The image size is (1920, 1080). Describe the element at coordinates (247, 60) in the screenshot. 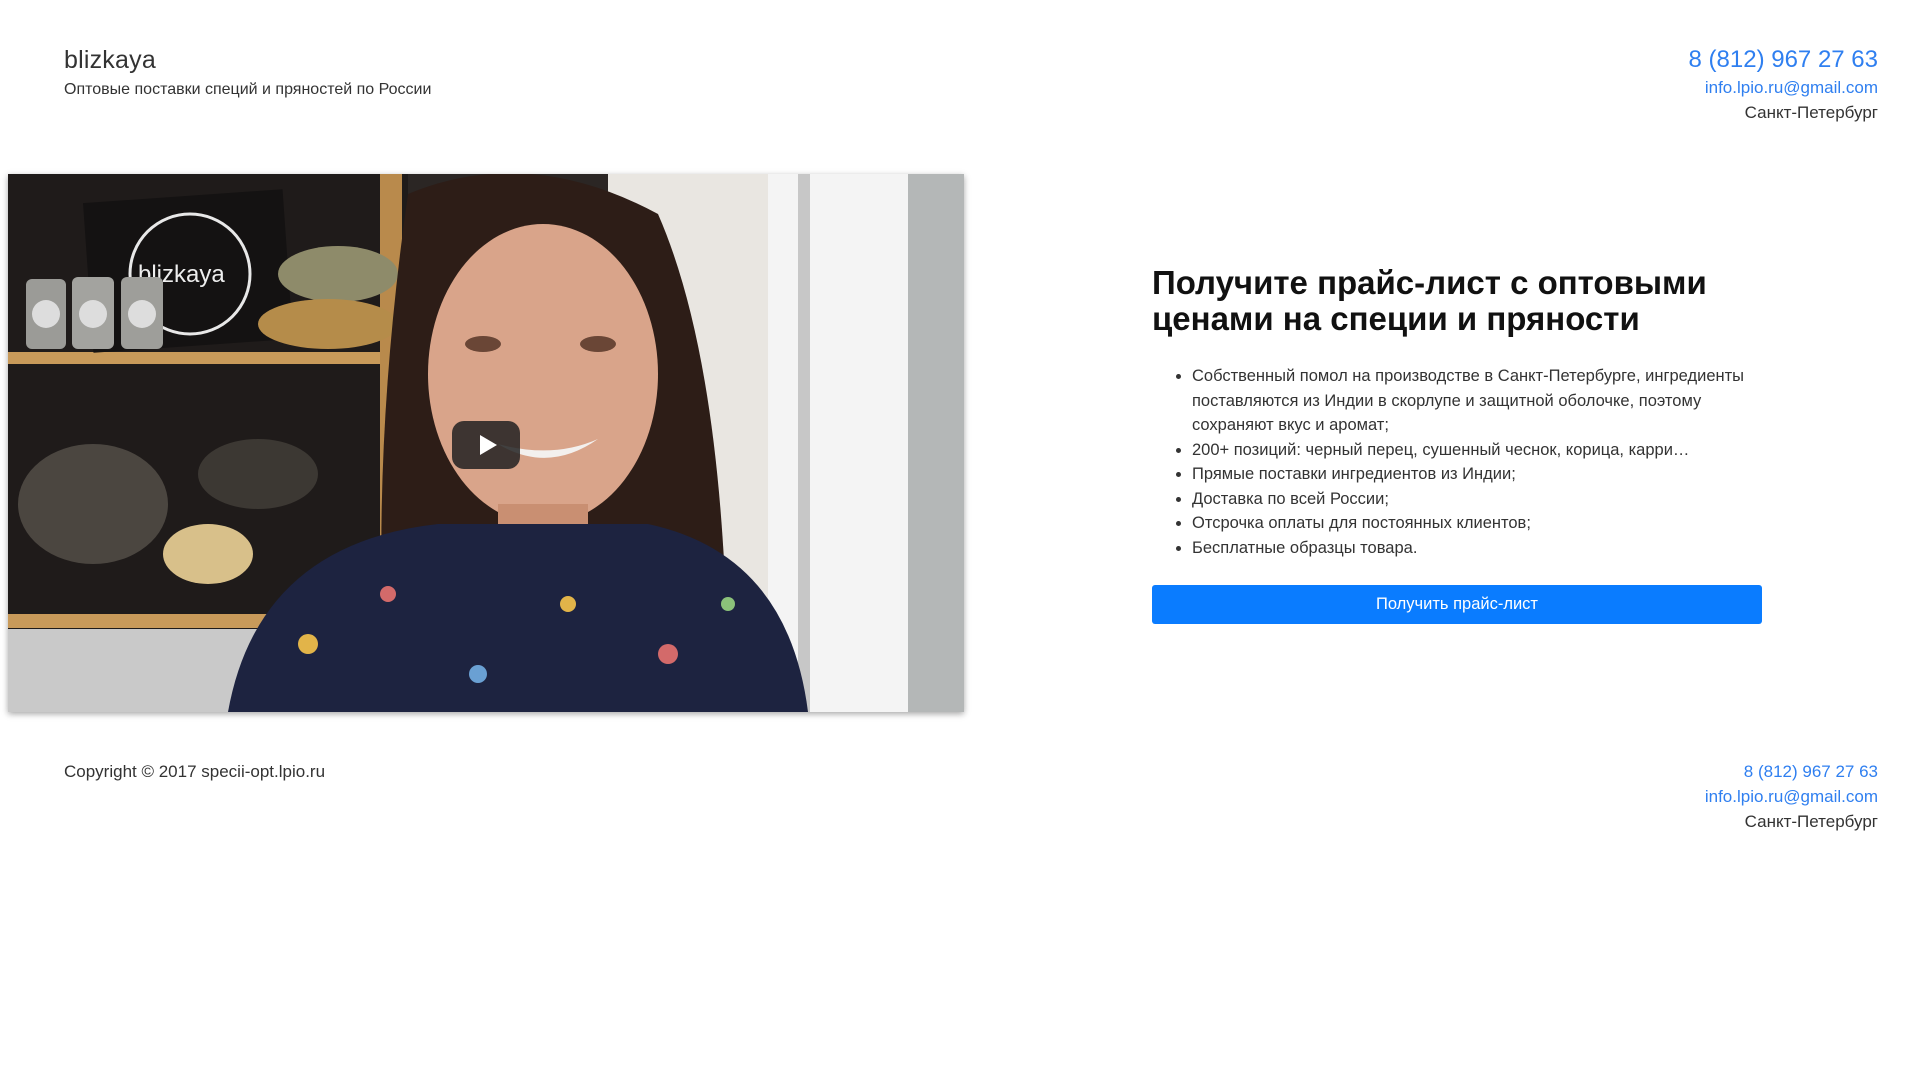

I see `brand-name: blizkaya` at that location.